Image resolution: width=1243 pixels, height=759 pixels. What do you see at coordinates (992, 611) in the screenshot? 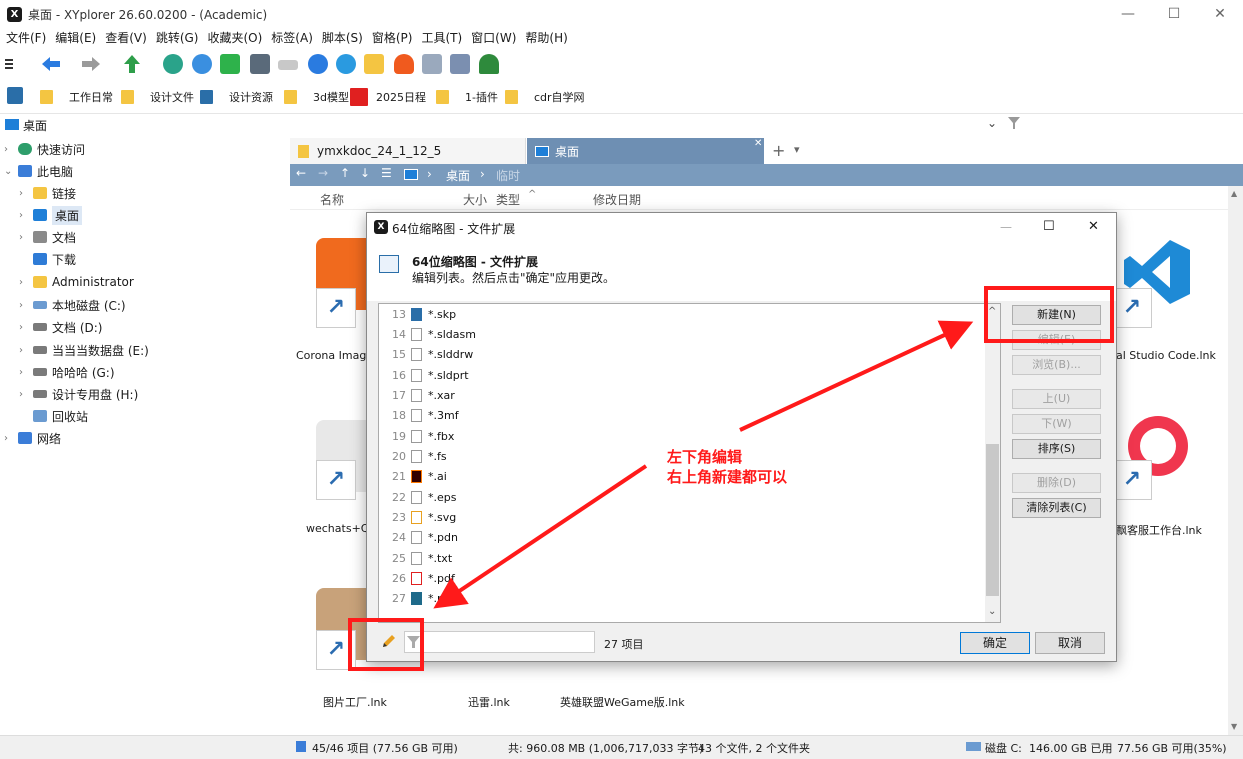
I see `scroll-down-icon: ⌄` at bounding box center [992, 611].